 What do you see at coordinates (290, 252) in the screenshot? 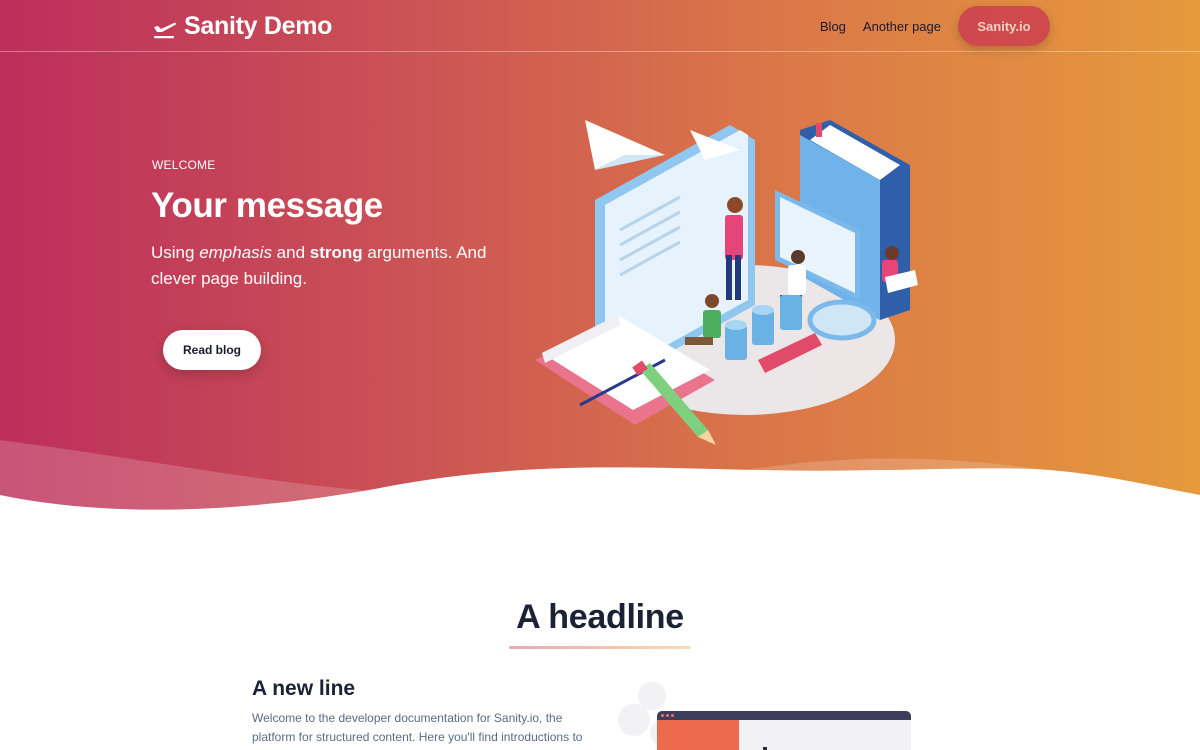
I see `hero-subtitle-middle: and` at bounding box center [290, 252].